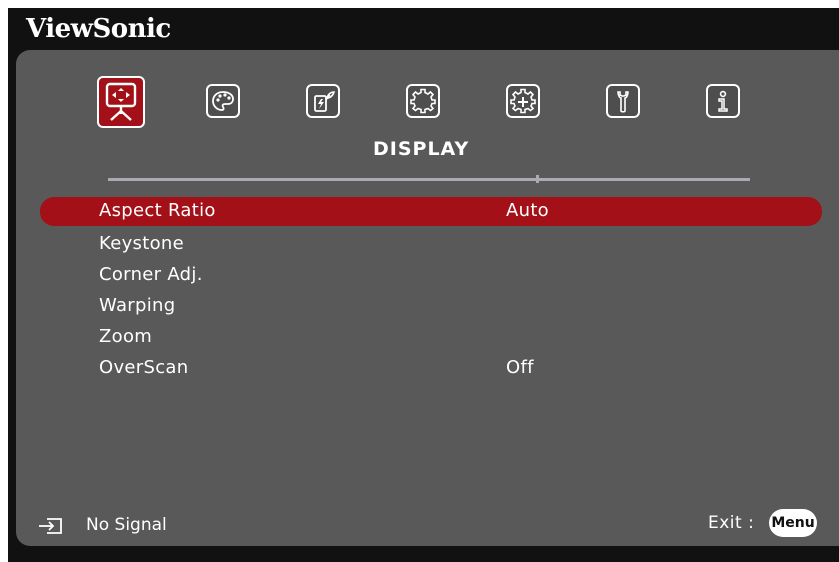 The height and width of the screenshot is (562, 839). I want to click on divider, so click(429, 179).